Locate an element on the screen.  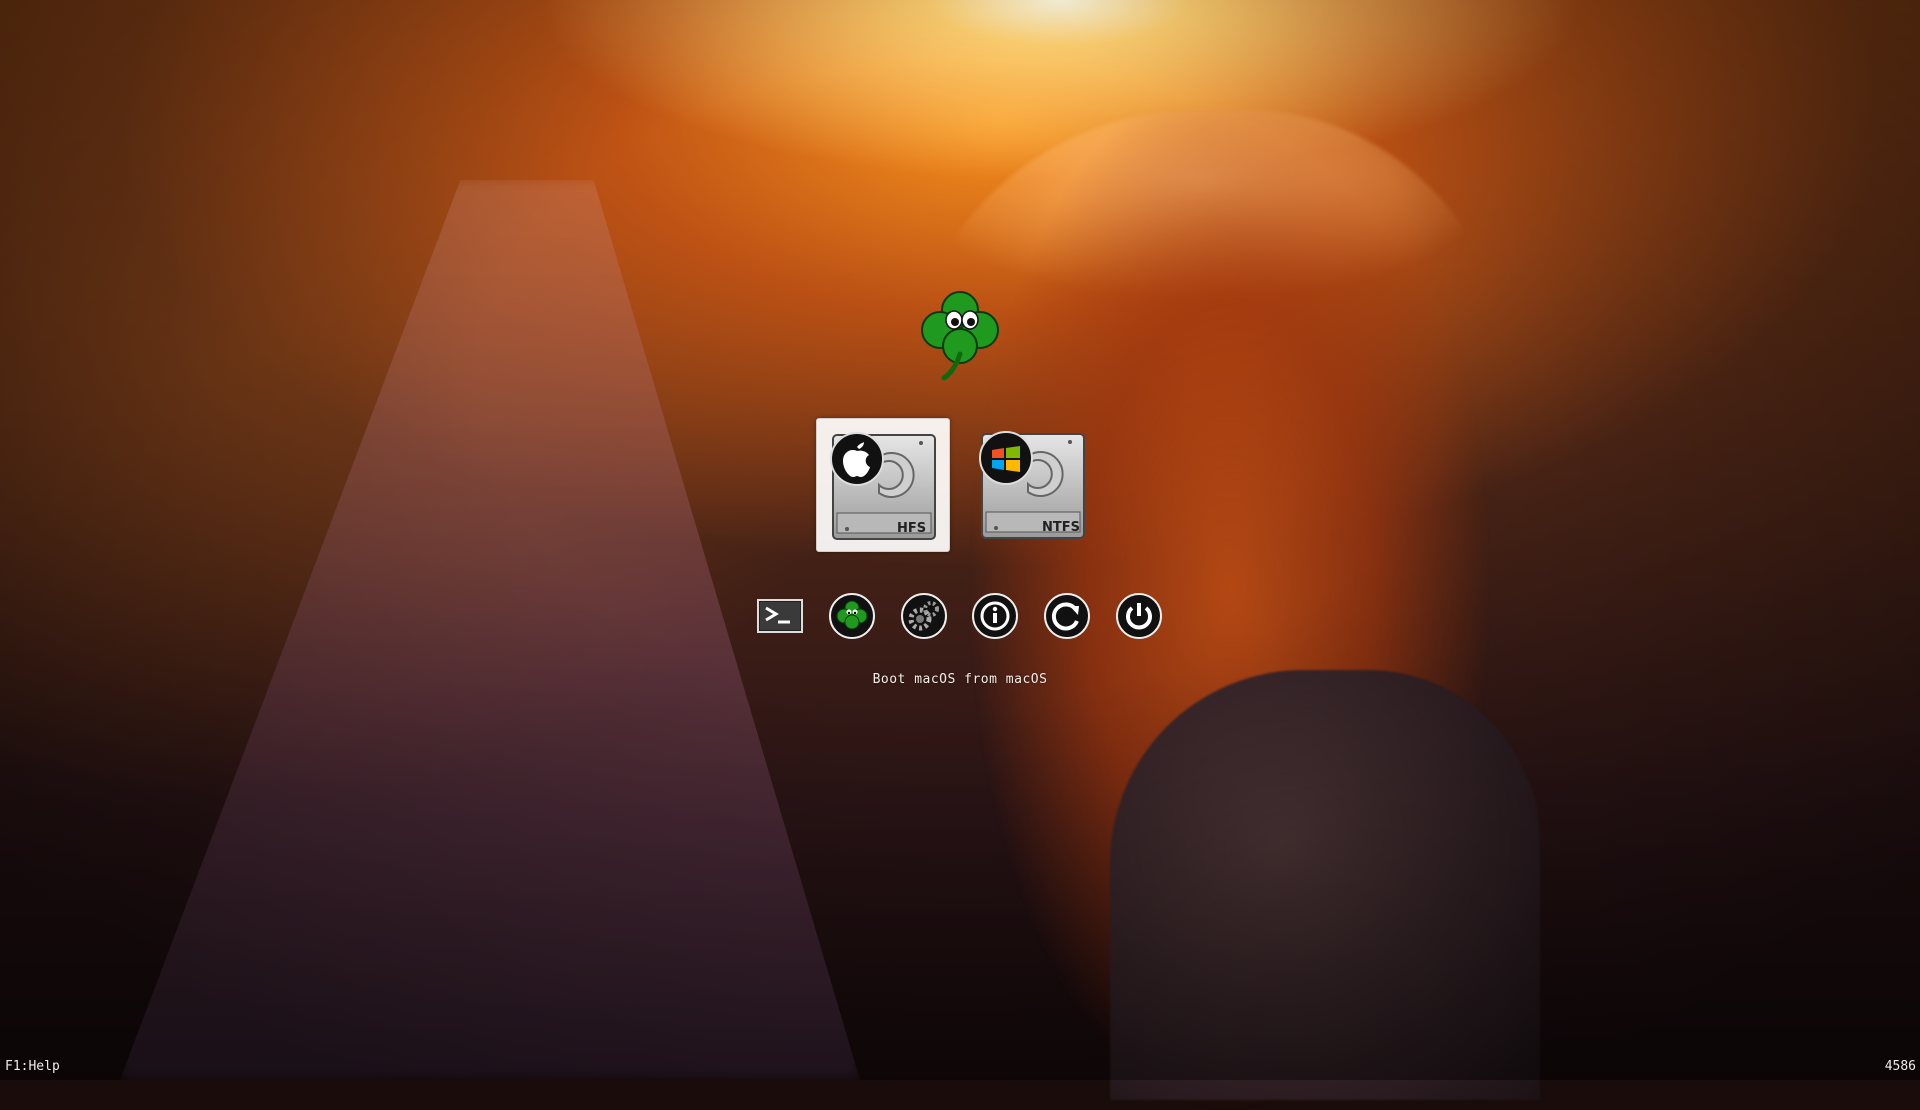
volume-fs-label: NTFS is located at coordinates (1061, 527).